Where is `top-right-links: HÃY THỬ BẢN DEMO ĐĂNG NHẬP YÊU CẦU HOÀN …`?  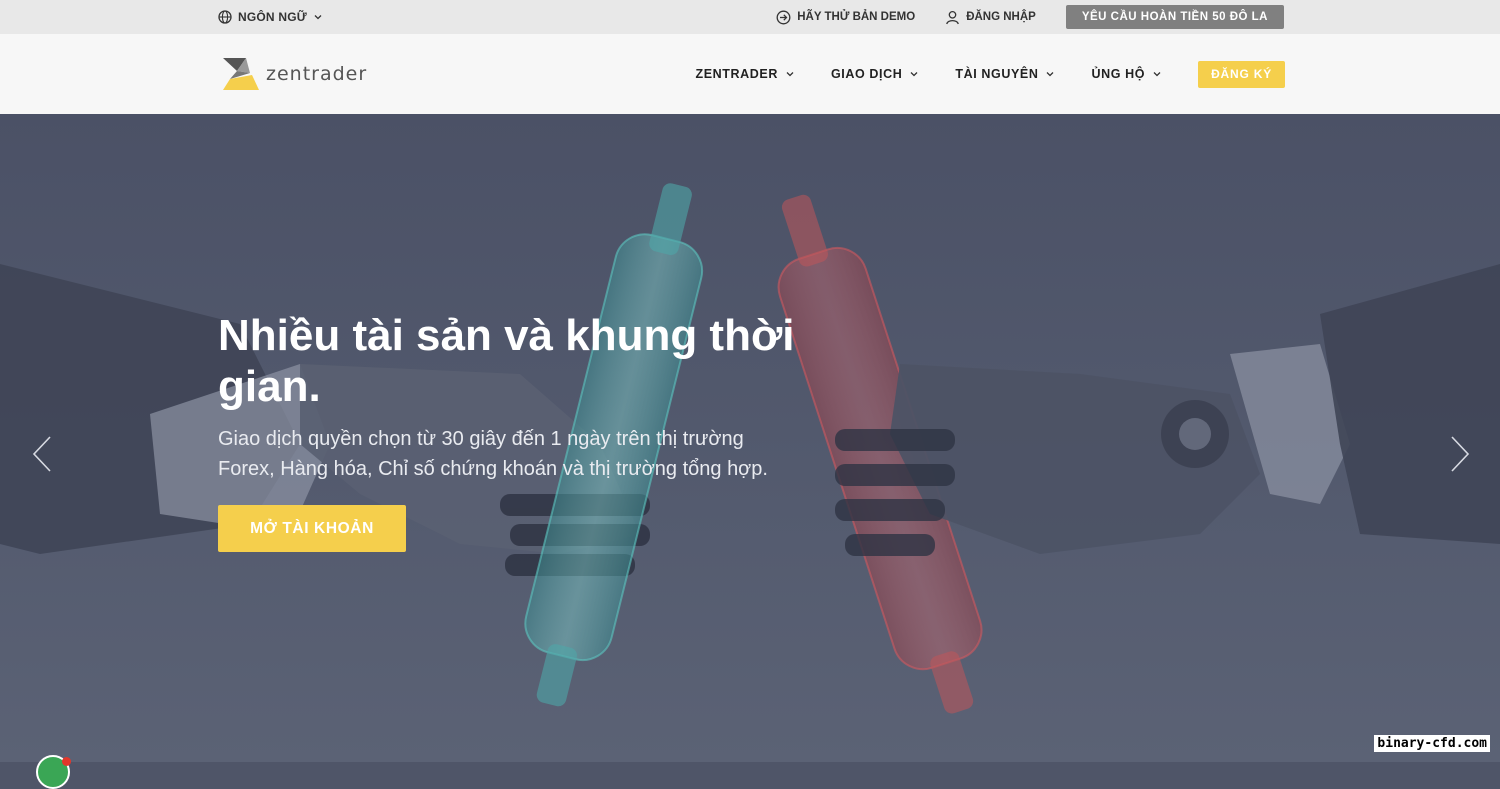 top-right-links: HÃY THỬ BẢN DEMO ĐĂNG NHẬP YÊU CẦU HOÀN … is located at coordinates (1030, 17).